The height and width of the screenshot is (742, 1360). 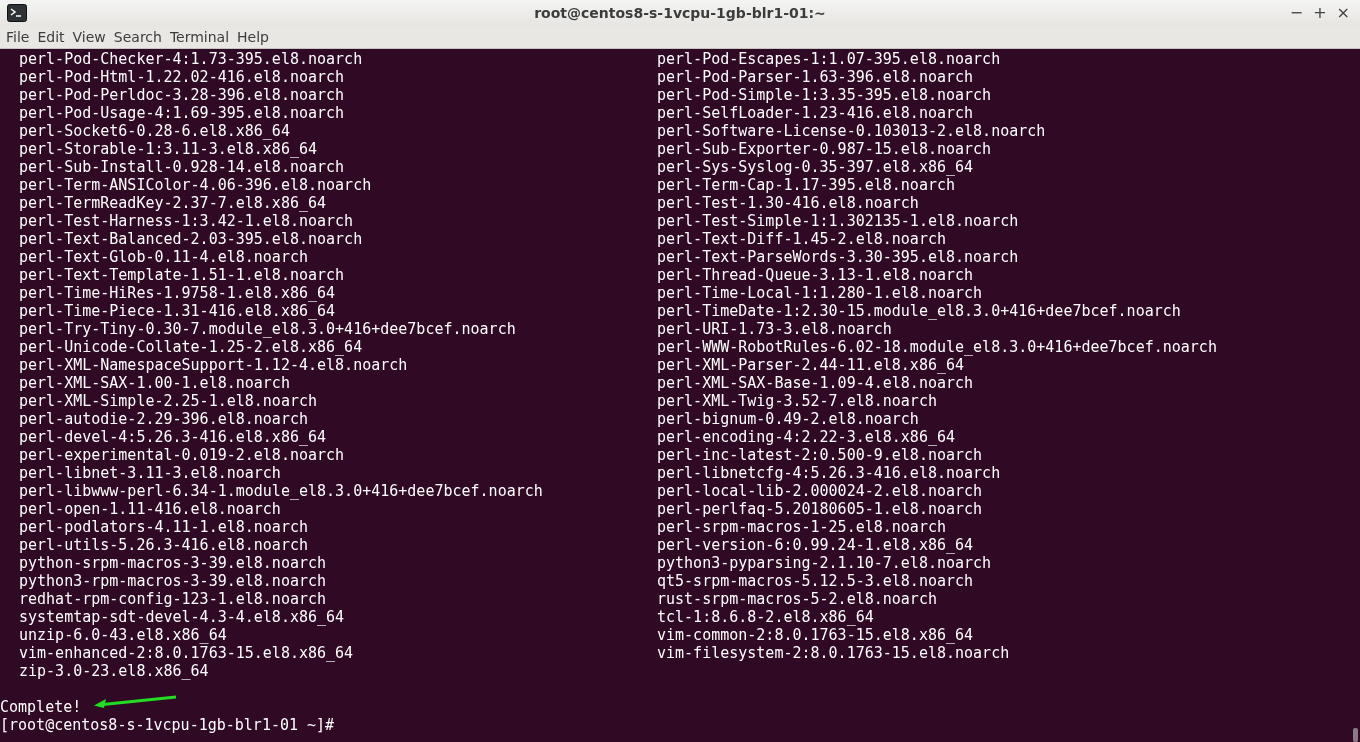 I want to click on terminal-line: perl-Storable-1:3.11-3.el8.x86_64, so click(x=167, y=149).